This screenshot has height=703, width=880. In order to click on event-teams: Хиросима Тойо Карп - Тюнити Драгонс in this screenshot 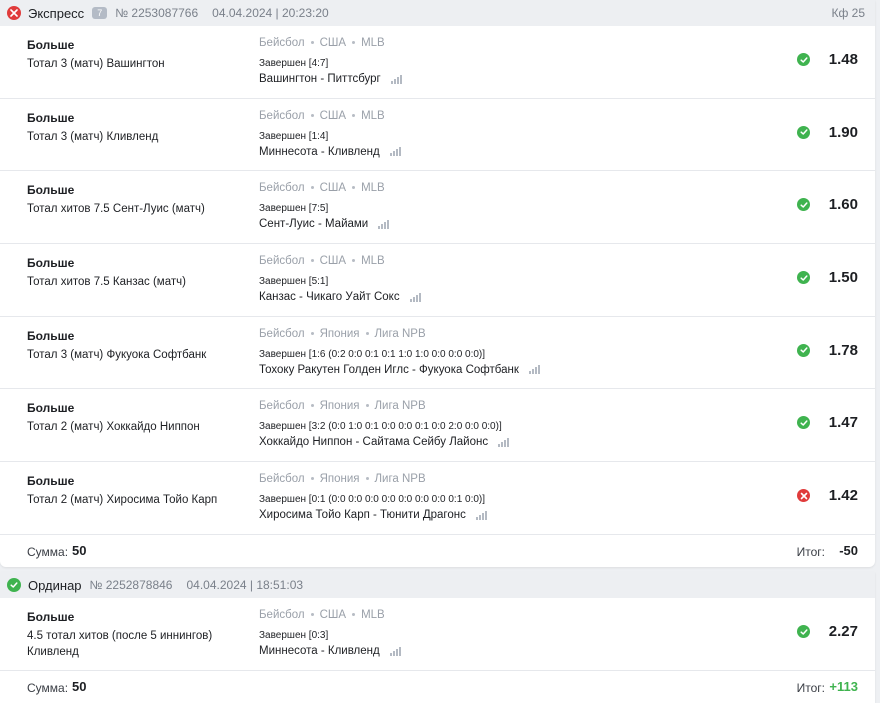, I will do `click(373, 515)`.